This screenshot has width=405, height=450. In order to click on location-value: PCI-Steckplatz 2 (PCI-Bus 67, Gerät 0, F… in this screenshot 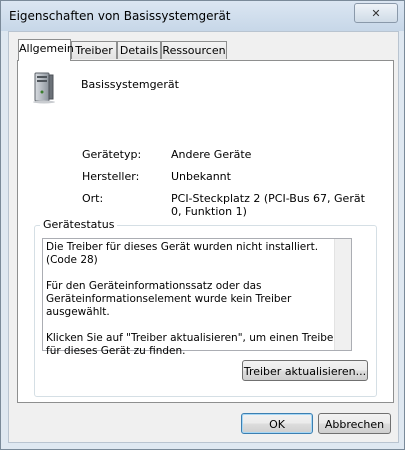, I will do `click(268, 205)`.